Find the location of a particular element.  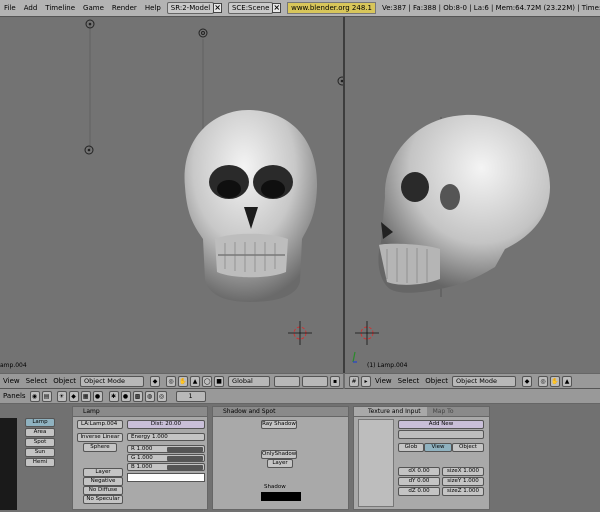

shadow-layer-label: Layer is located at coordinates (280, 463).